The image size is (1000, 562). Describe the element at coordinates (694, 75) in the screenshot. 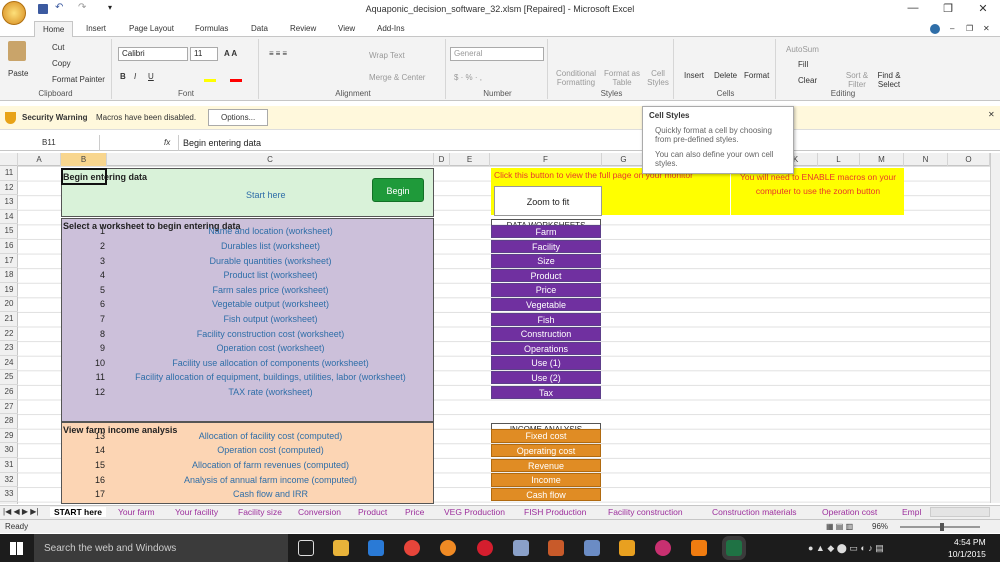

I see `insert-cells-button: Insert` at that location.